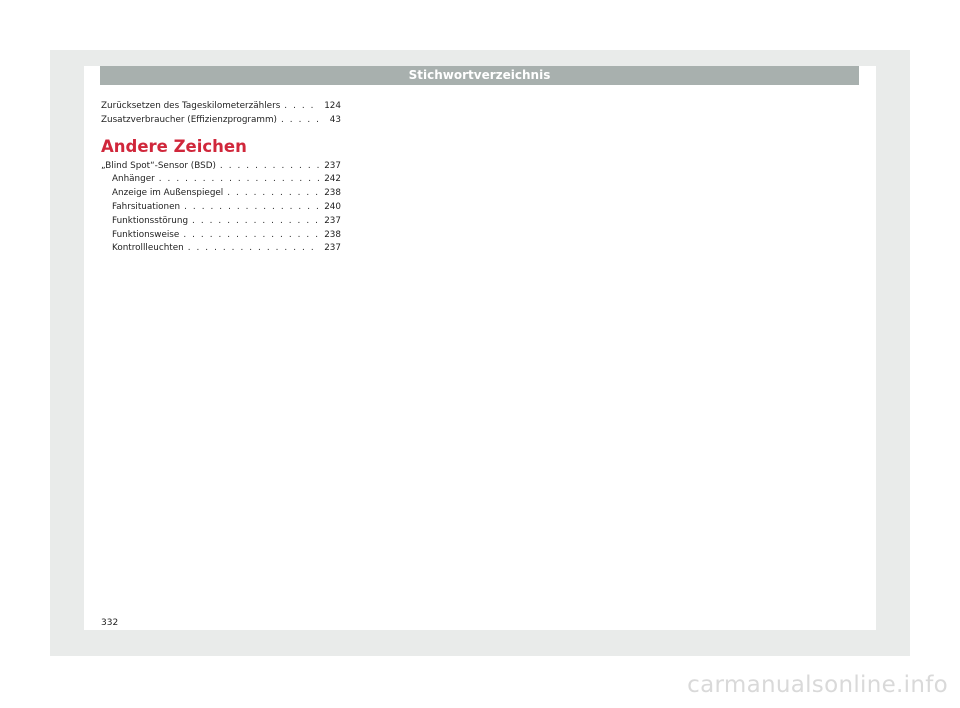 The width and height of the screenshot is (960, 708). I want to click on index-entry: Zusatzverbraucher (Effizienzprogramm) 43, so click(221, 121).